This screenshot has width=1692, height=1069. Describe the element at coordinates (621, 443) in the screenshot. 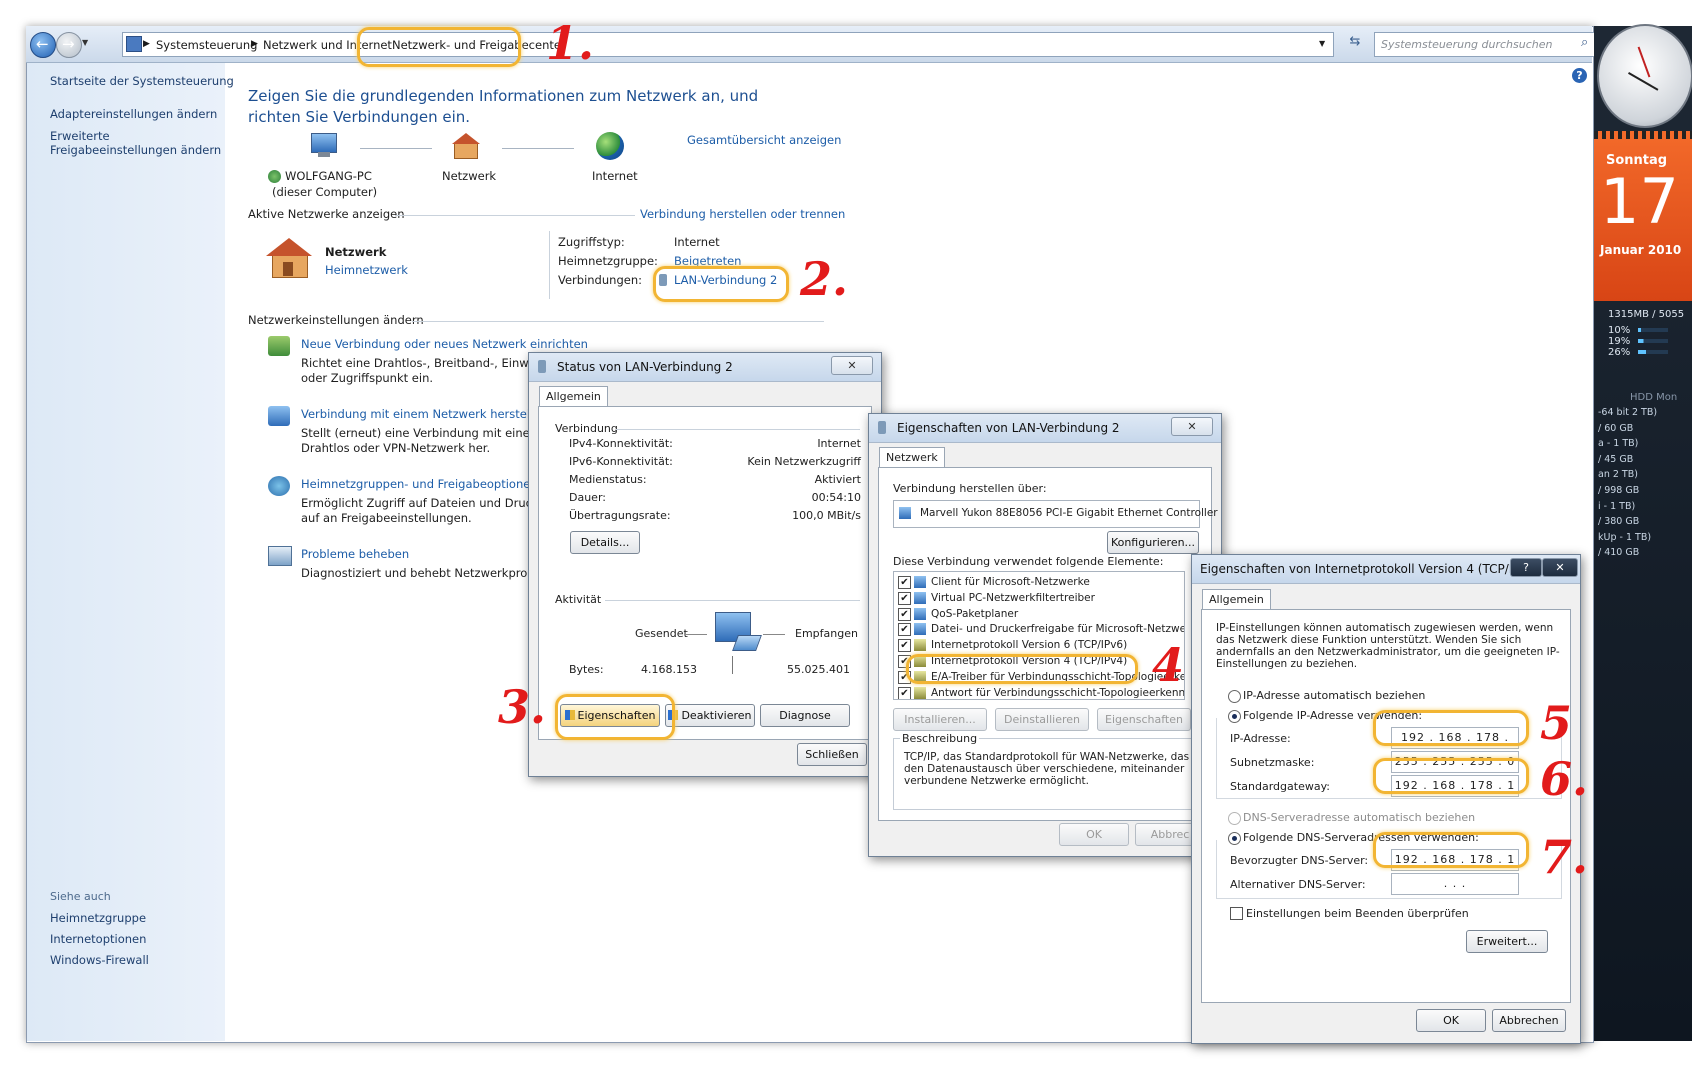

I see `status-row-label: IPv4-Konnektivität:` at that location.